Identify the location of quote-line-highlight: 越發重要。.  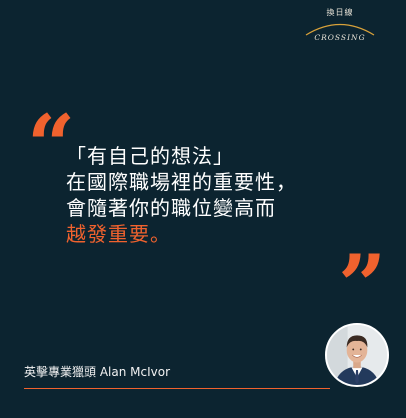
(118, 234).